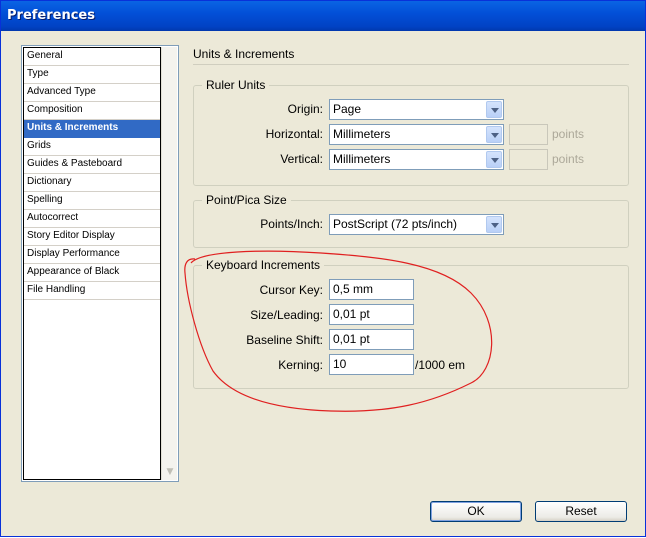 Image resolution: width=646 pixels, height=538 pixels. Describe the element at coordinates (581, 511) in the screenshot. I see `reset-button: Reset` at that location.